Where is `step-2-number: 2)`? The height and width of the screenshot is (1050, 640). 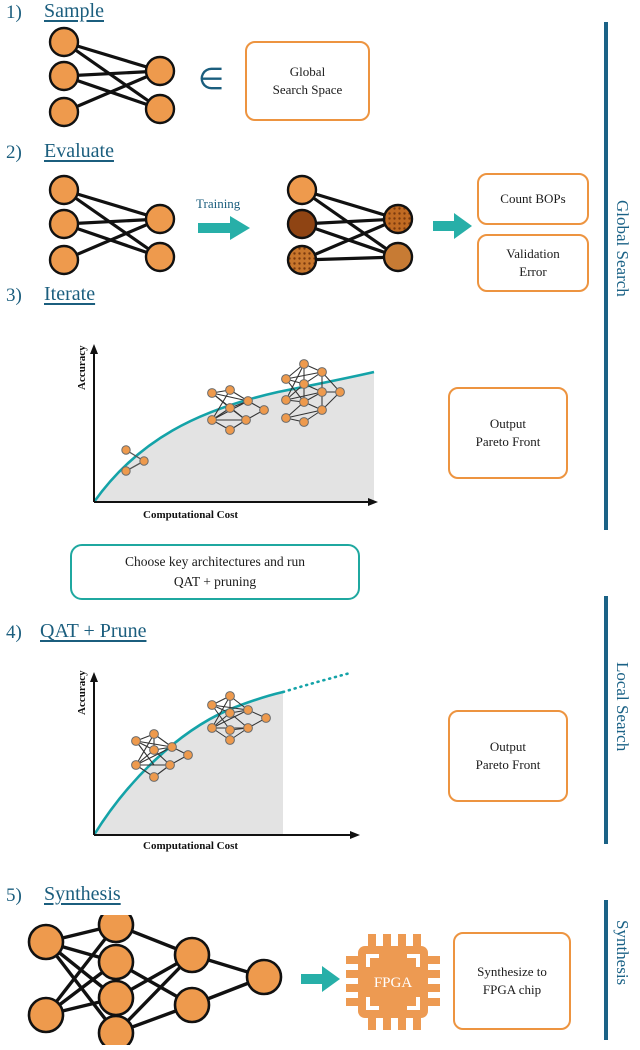 step-2-number: 2) is located at coordinates (14, 152).